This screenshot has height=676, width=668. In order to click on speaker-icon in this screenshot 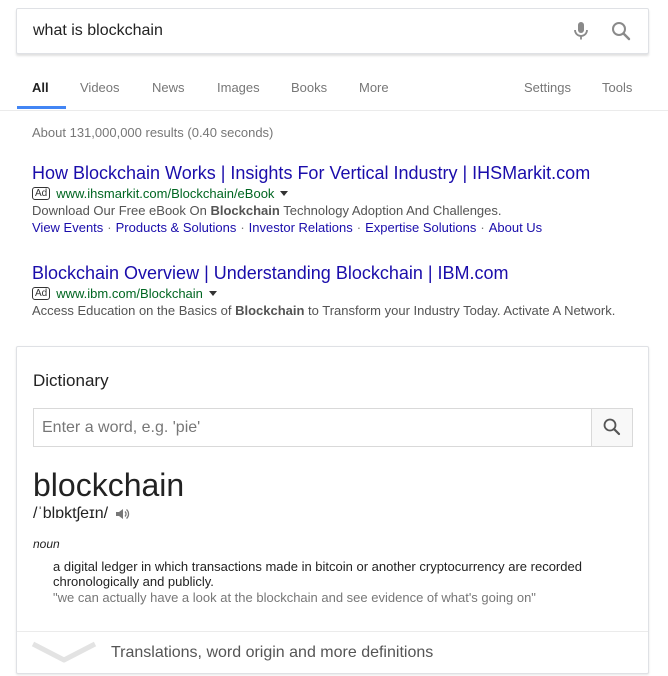, I will do `click(122, 514)`.